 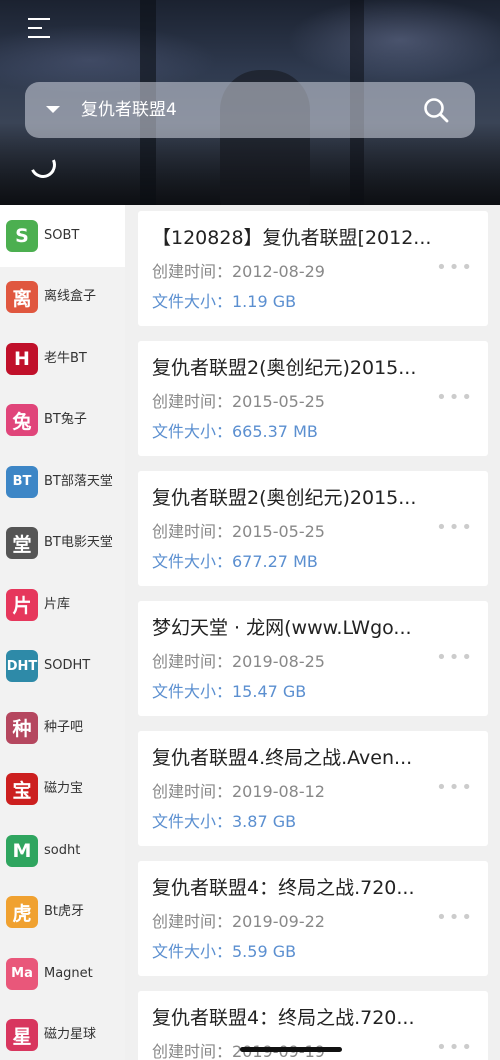 I want to click on source-logo-icon: 虎, so click(x=22, y=912).